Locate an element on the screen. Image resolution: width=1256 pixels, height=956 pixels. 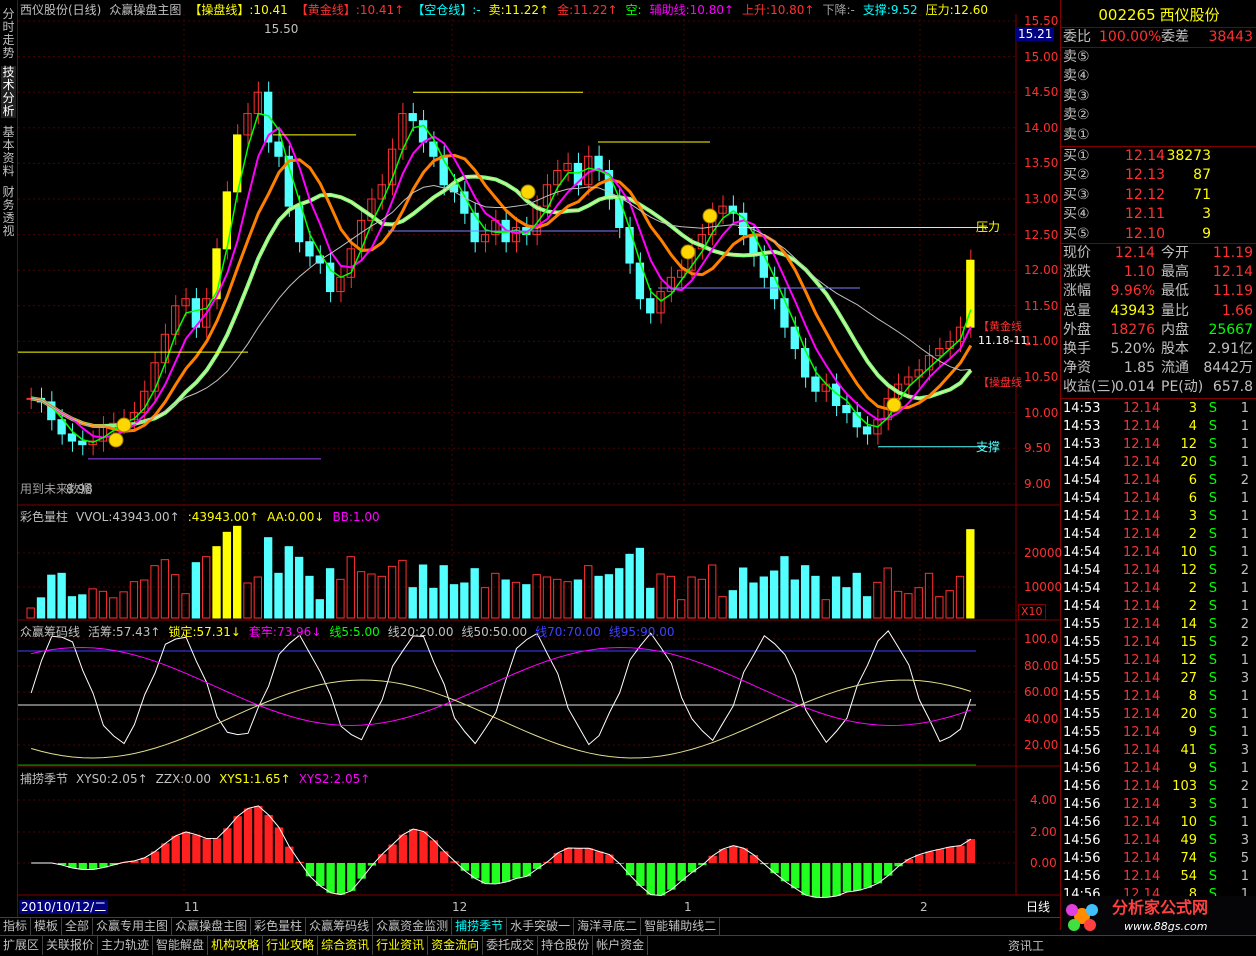
nav-item: 关联报价 is located at coordinates (71, 945).